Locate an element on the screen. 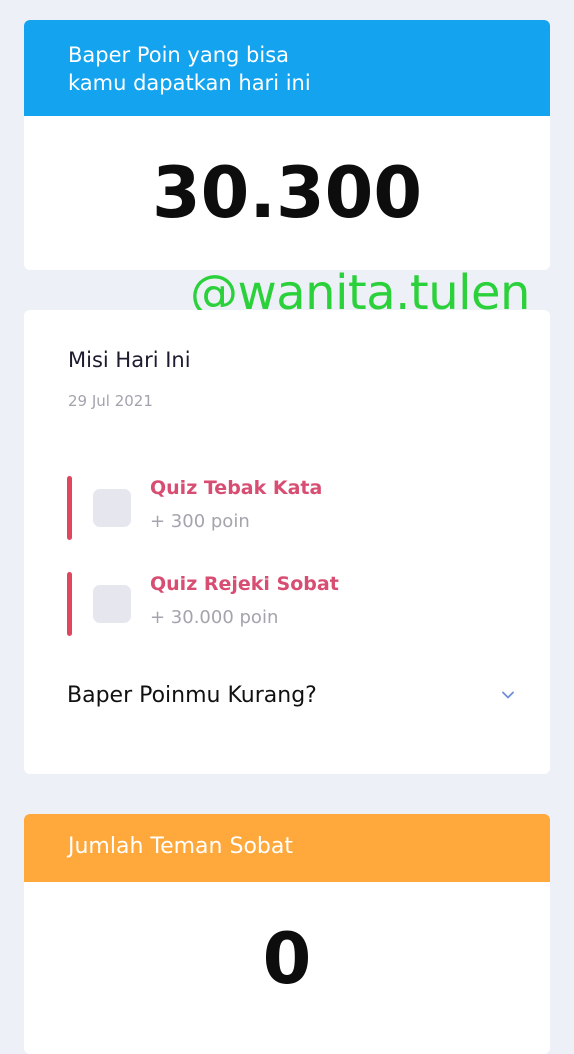  friends-card-header: Jumlah Teman Sobat is located at coordinates (287, 848).